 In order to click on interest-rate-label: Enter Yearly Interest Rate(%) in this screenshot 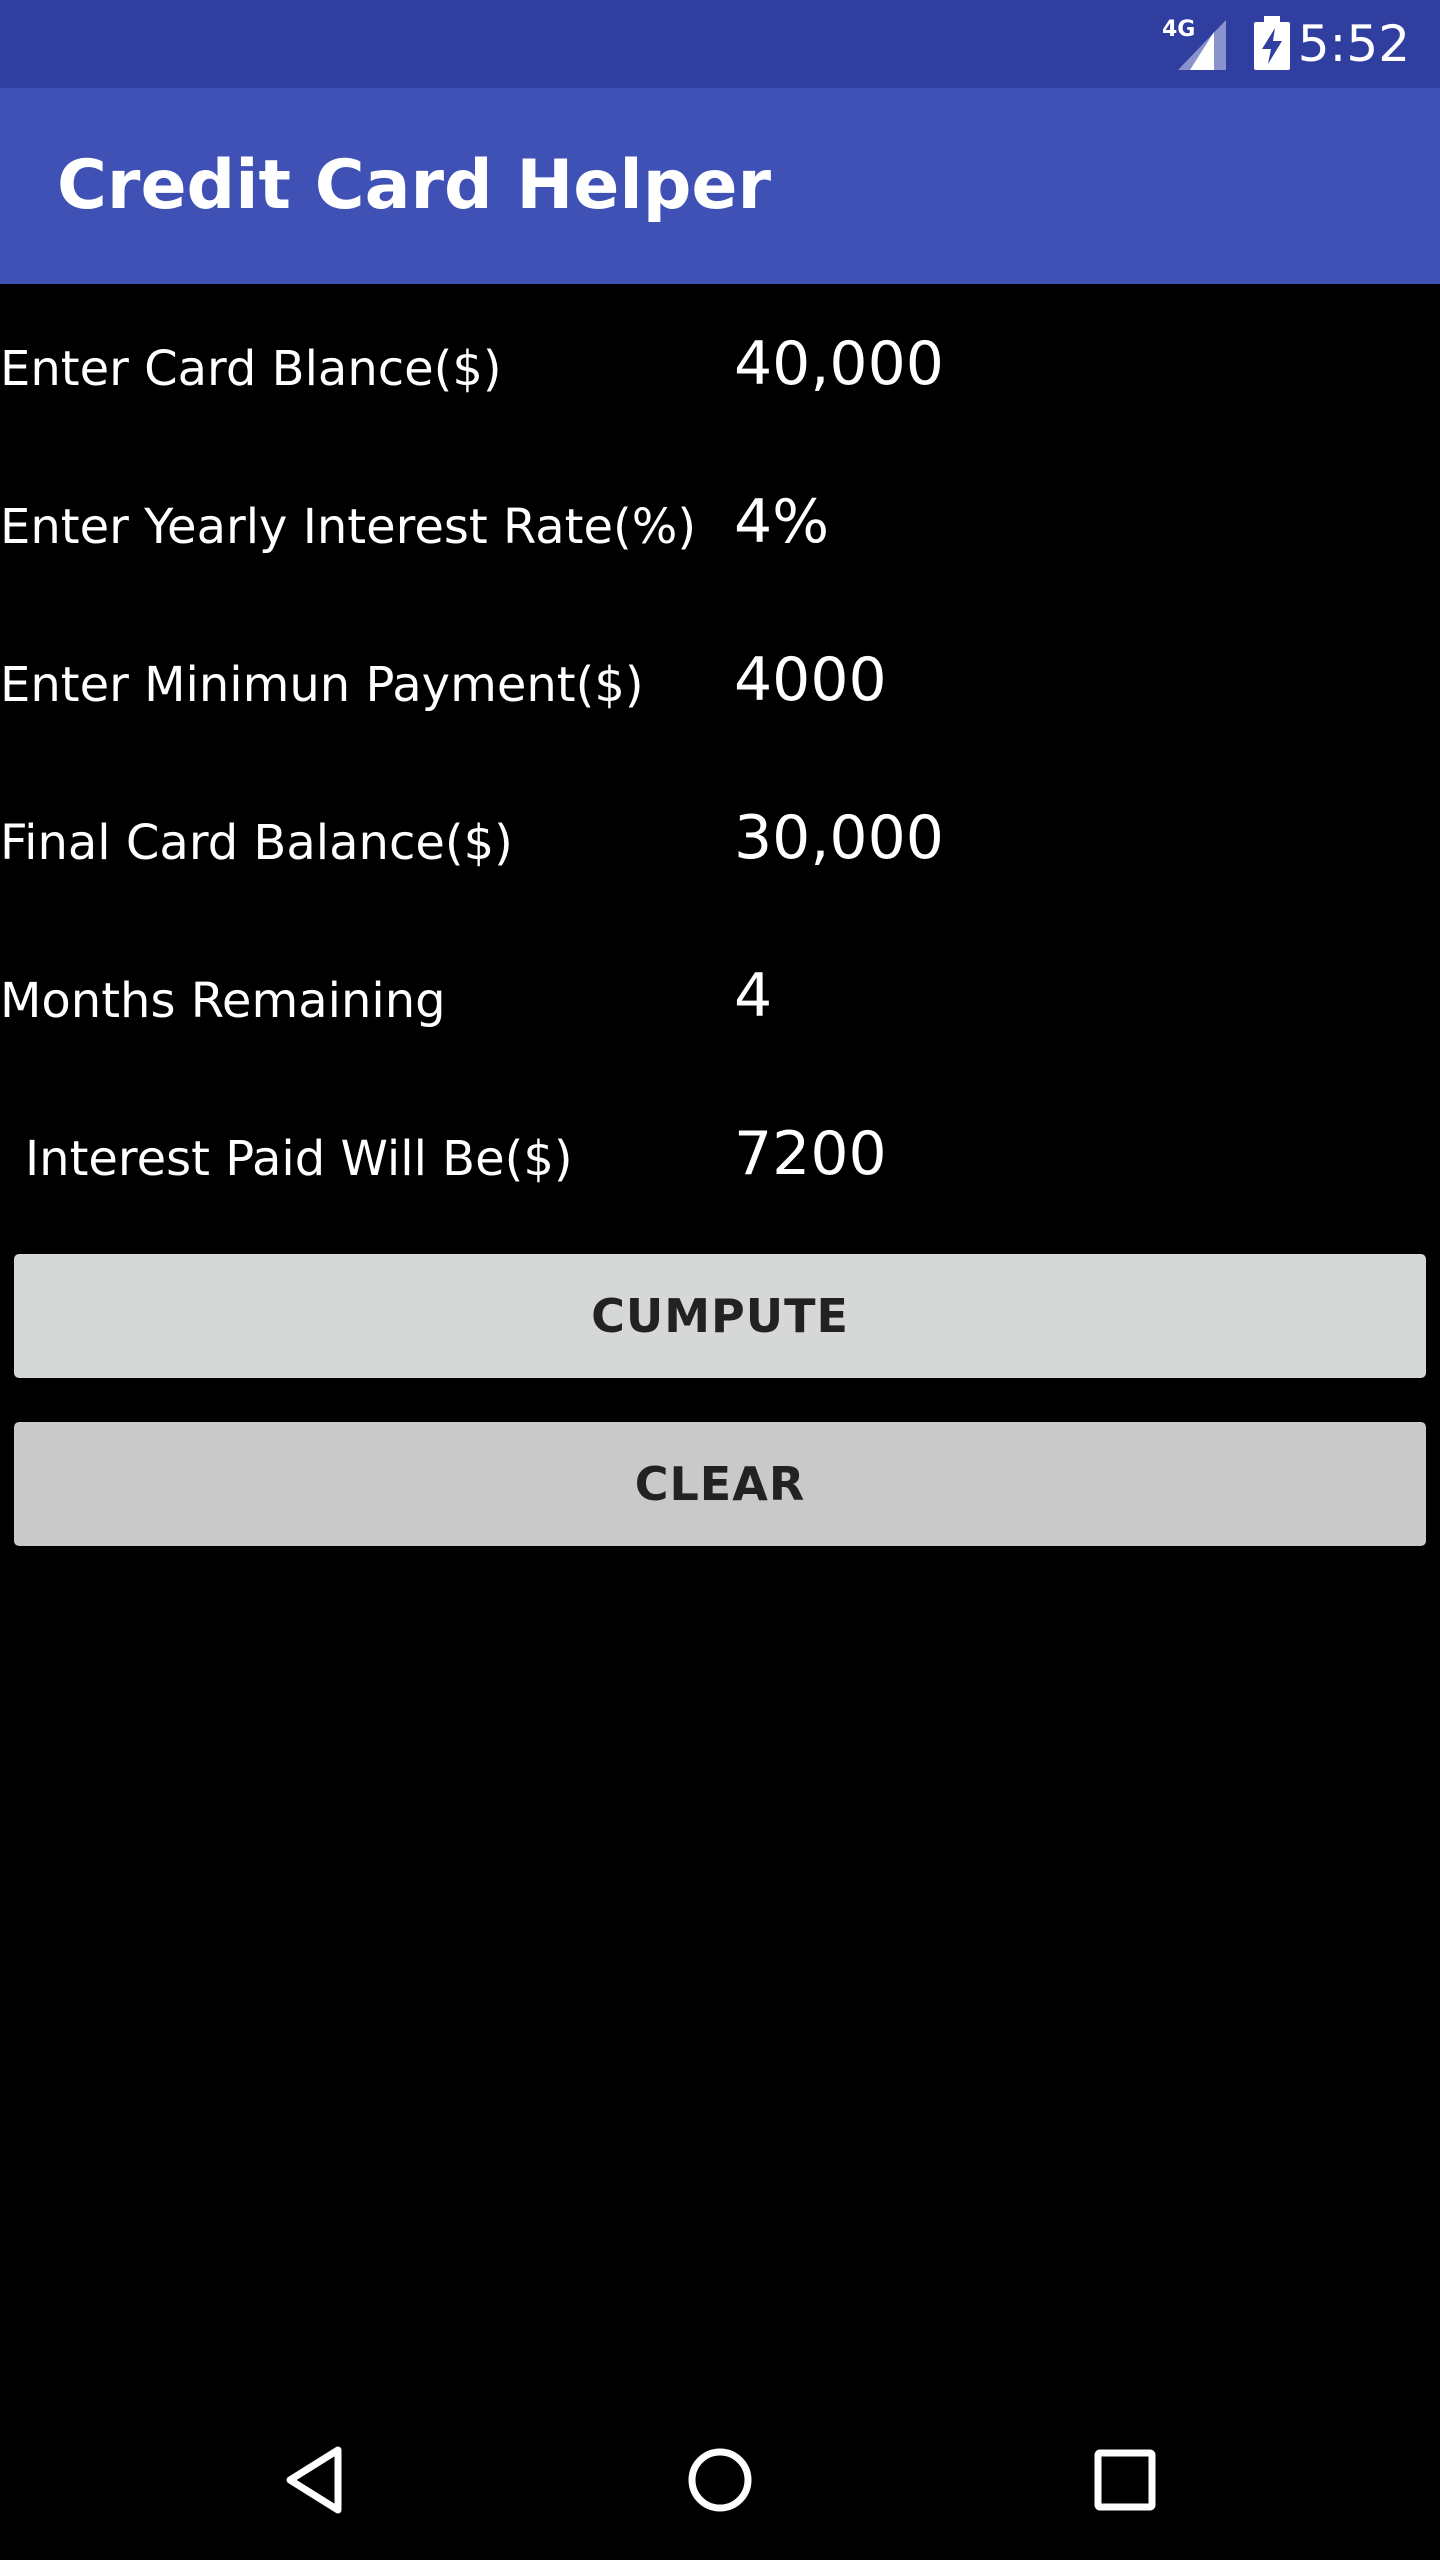, I will do `click(348, 527)`.